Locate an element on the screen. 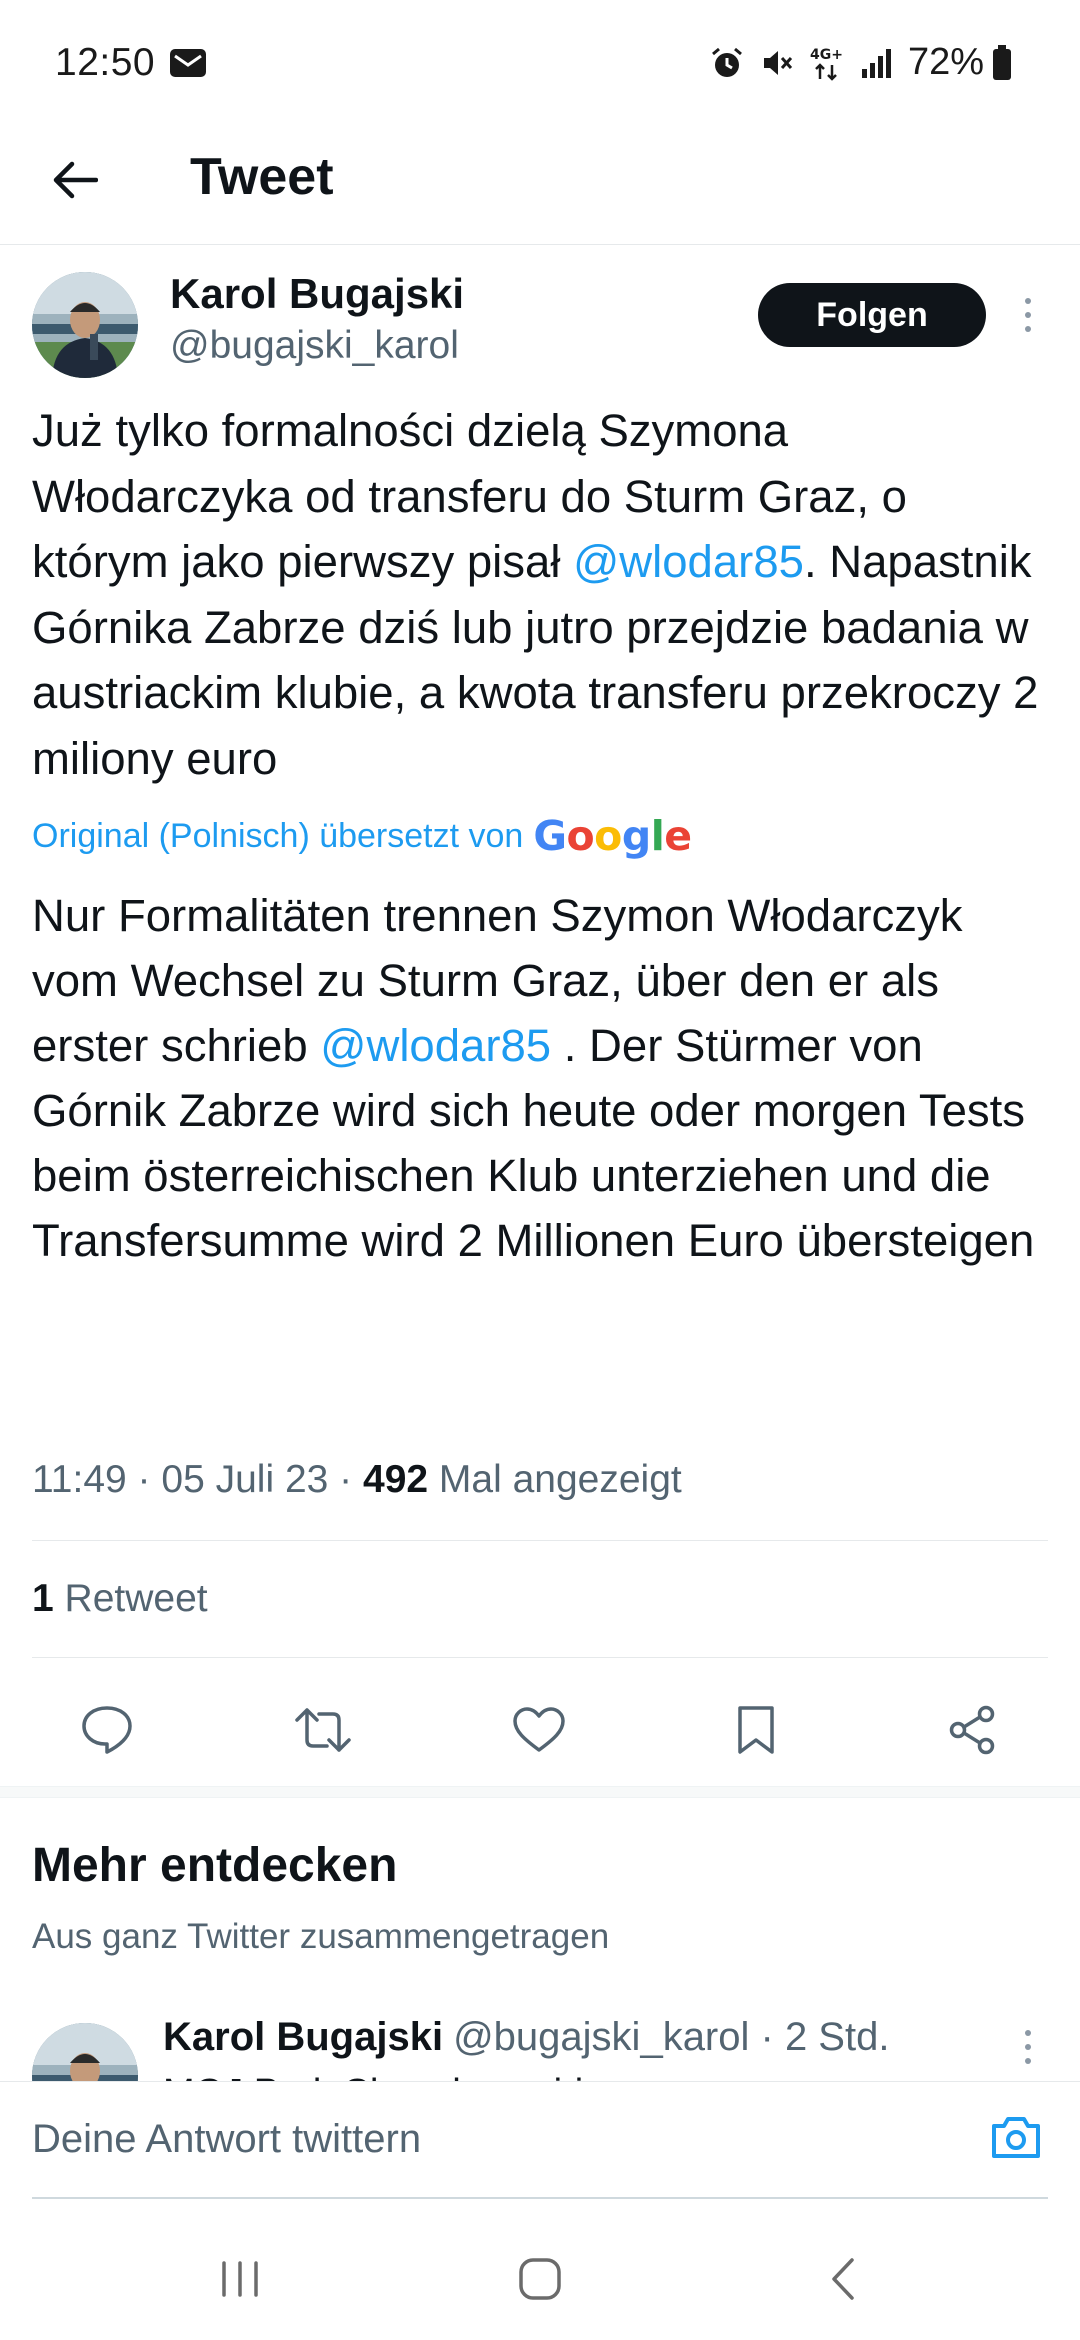 This screenshot has height=2340, width=1080. section-separator is located at coordinates (540, 1792).